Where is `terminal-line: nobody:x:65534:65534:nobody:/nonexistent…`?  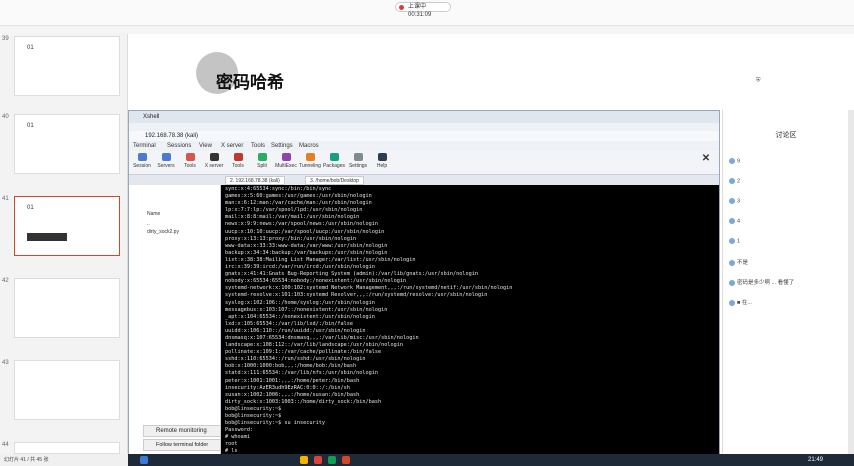 terminal-line: nobody:x:65534:65534:nobody:/nonexistent… is located at coordinates (316, 281).